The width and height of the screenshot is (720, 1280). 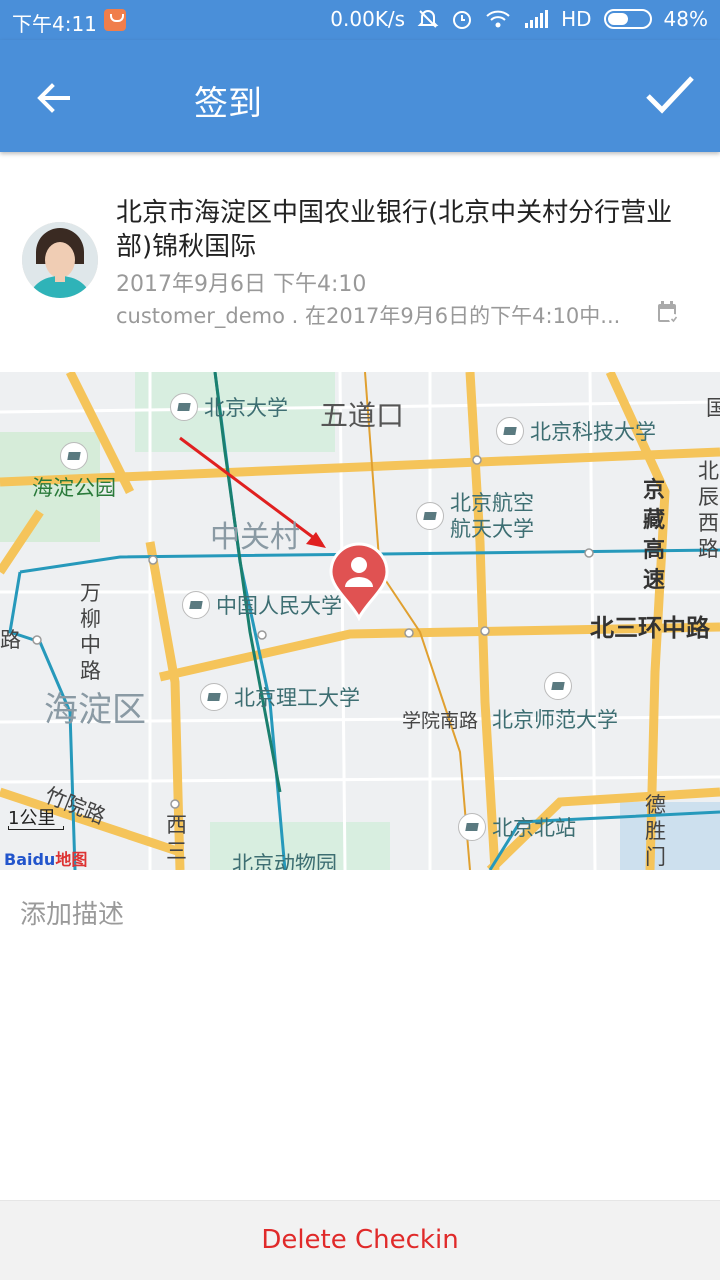 I want to click on delete-bar: Delete Checkin, so click(x=360, y=1240).